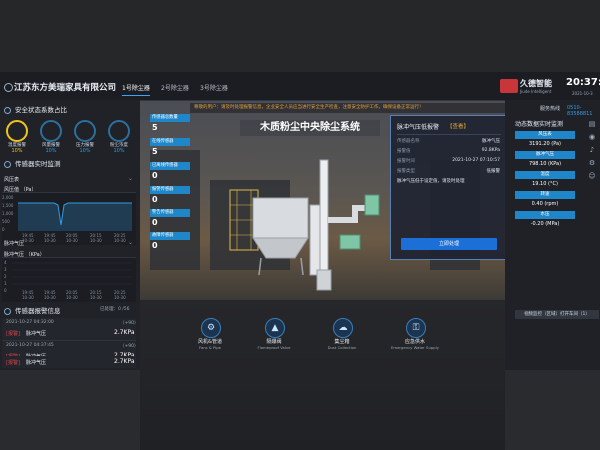 This screenshot has height=450, width=600. What do you see at coordinates (155, 127) in the screenshot?
I see `stat-total-value: 5` at bounding box center [155, 127].